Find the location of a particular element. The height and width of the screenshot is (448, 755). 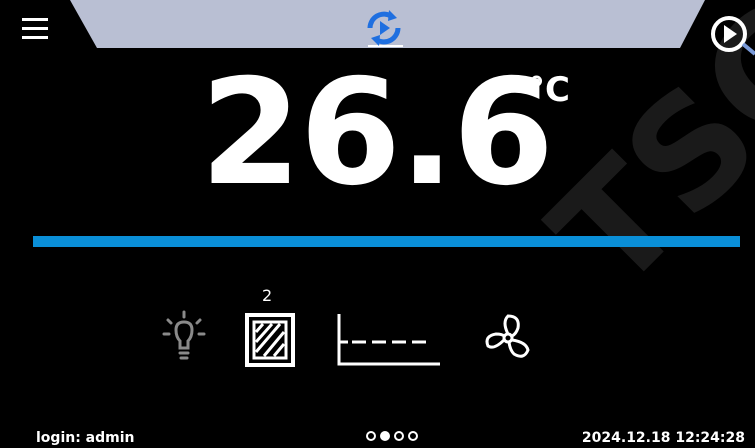

temperature-unit: °C is located at coordinates (549, 90).